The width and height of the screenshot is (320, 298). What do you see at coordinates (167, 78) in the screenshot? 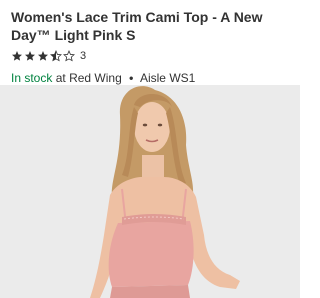
I see `aisle-location: Aisle WS1` at bounding box center [167, 78].